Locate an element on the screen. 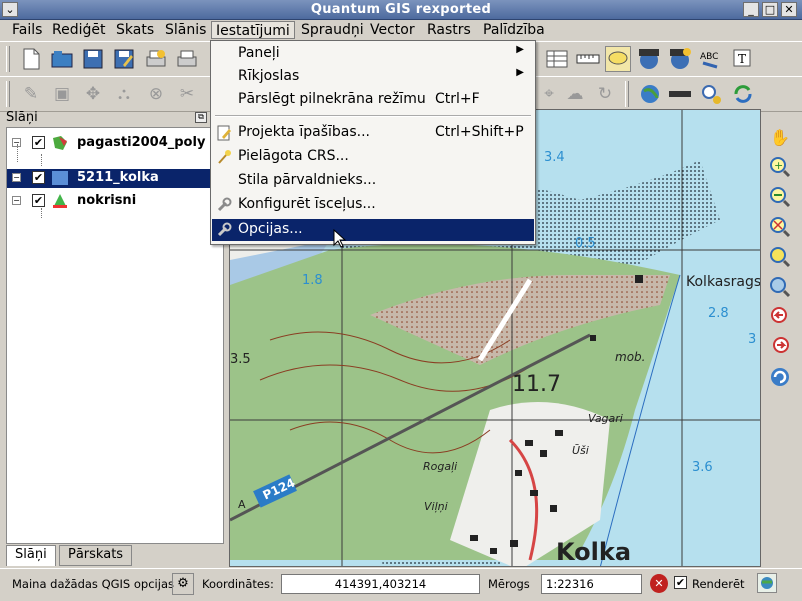 This screenshot has height=601, width=802. svg-text: ABC is located at coordinates (709, 57).